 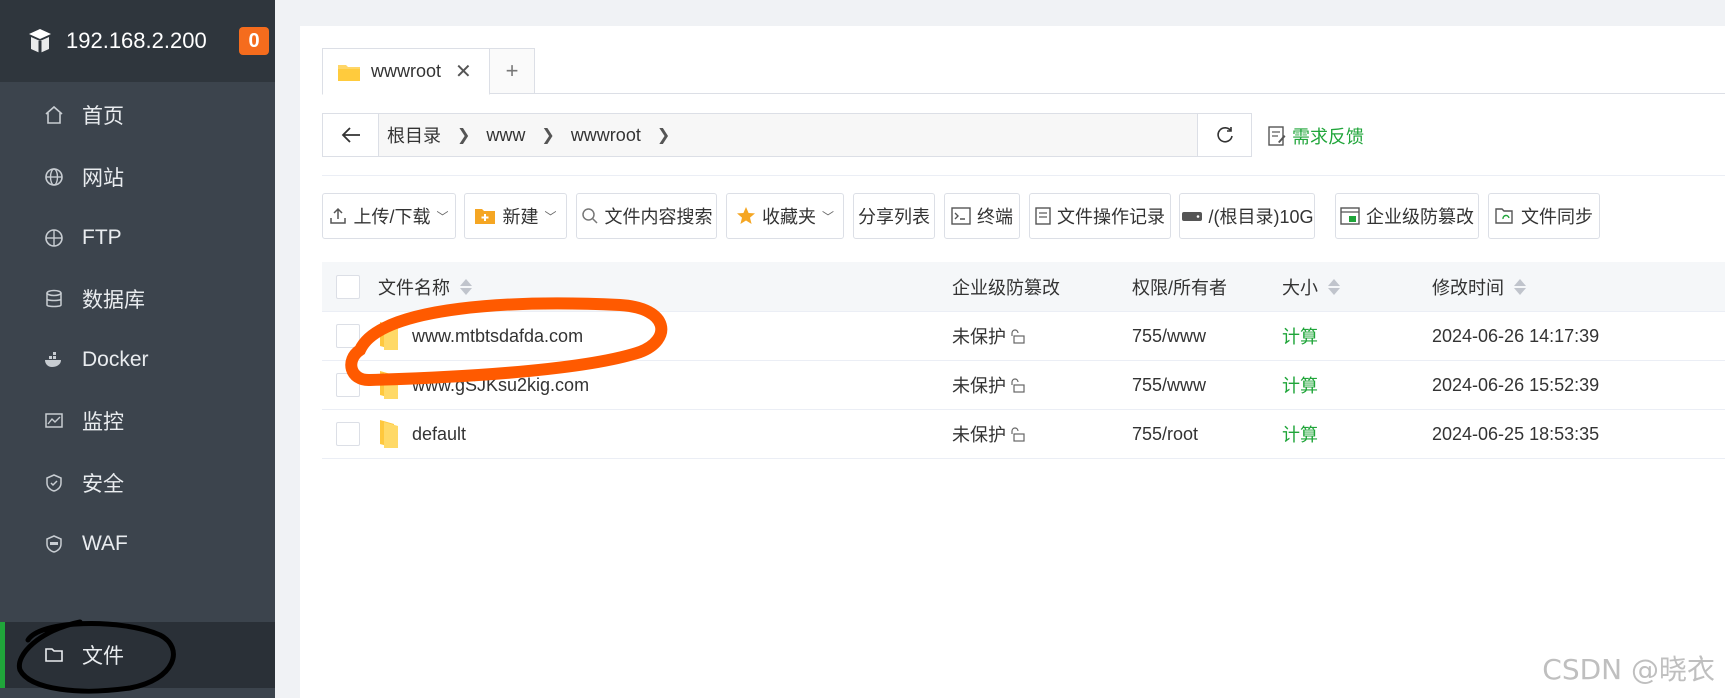 I want to click on file-name-cell: default, so click(x=656, y=434).